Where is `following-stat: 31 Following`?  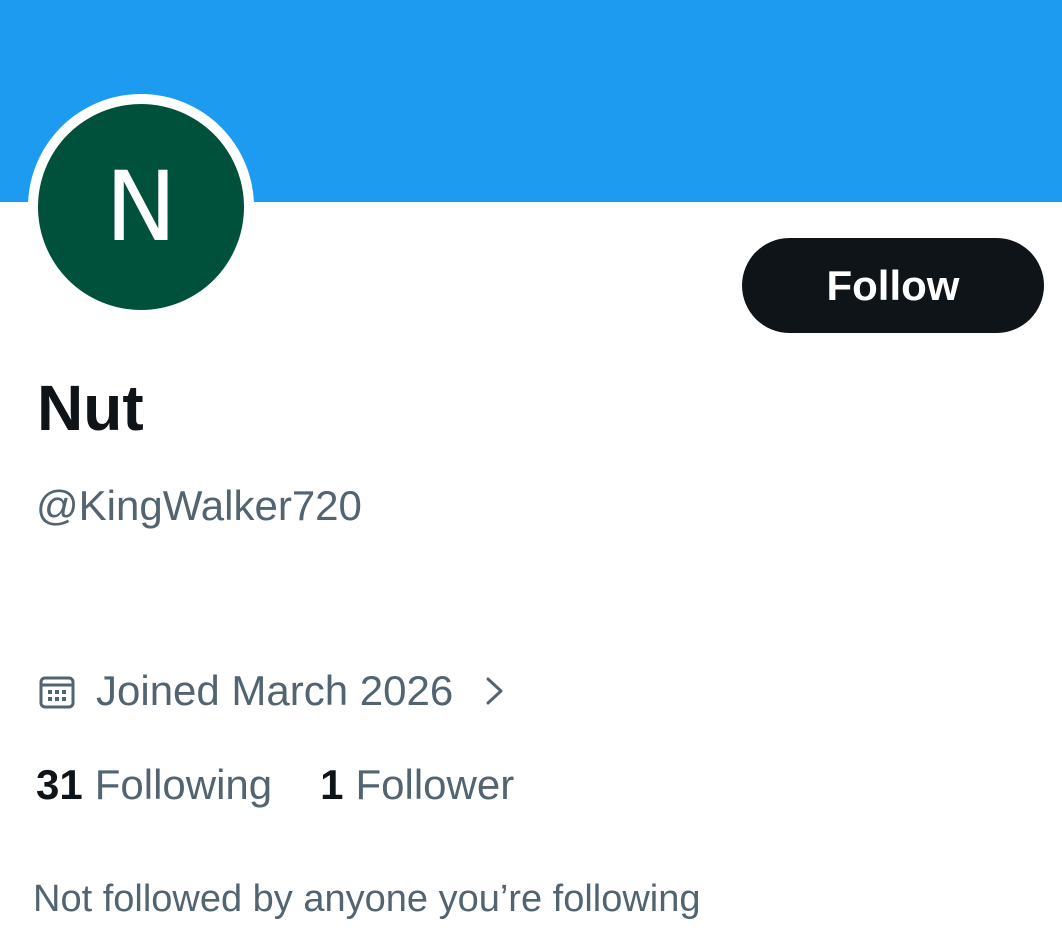
following-stat: 31 Following is located at coordinates (154, 785).